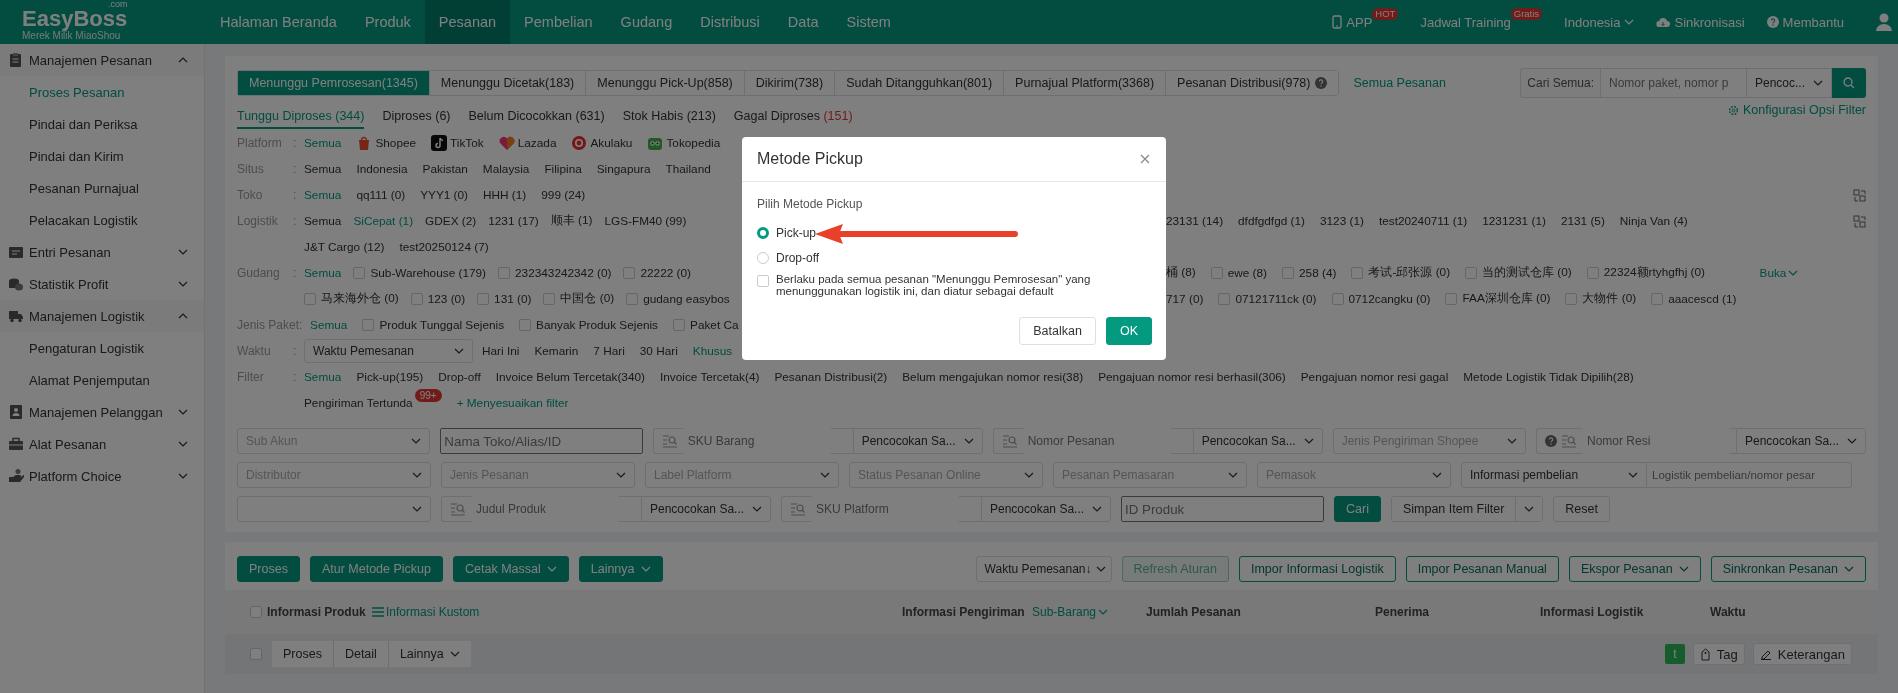  I want to click on reset-button: Reset, so click(1581, 509).